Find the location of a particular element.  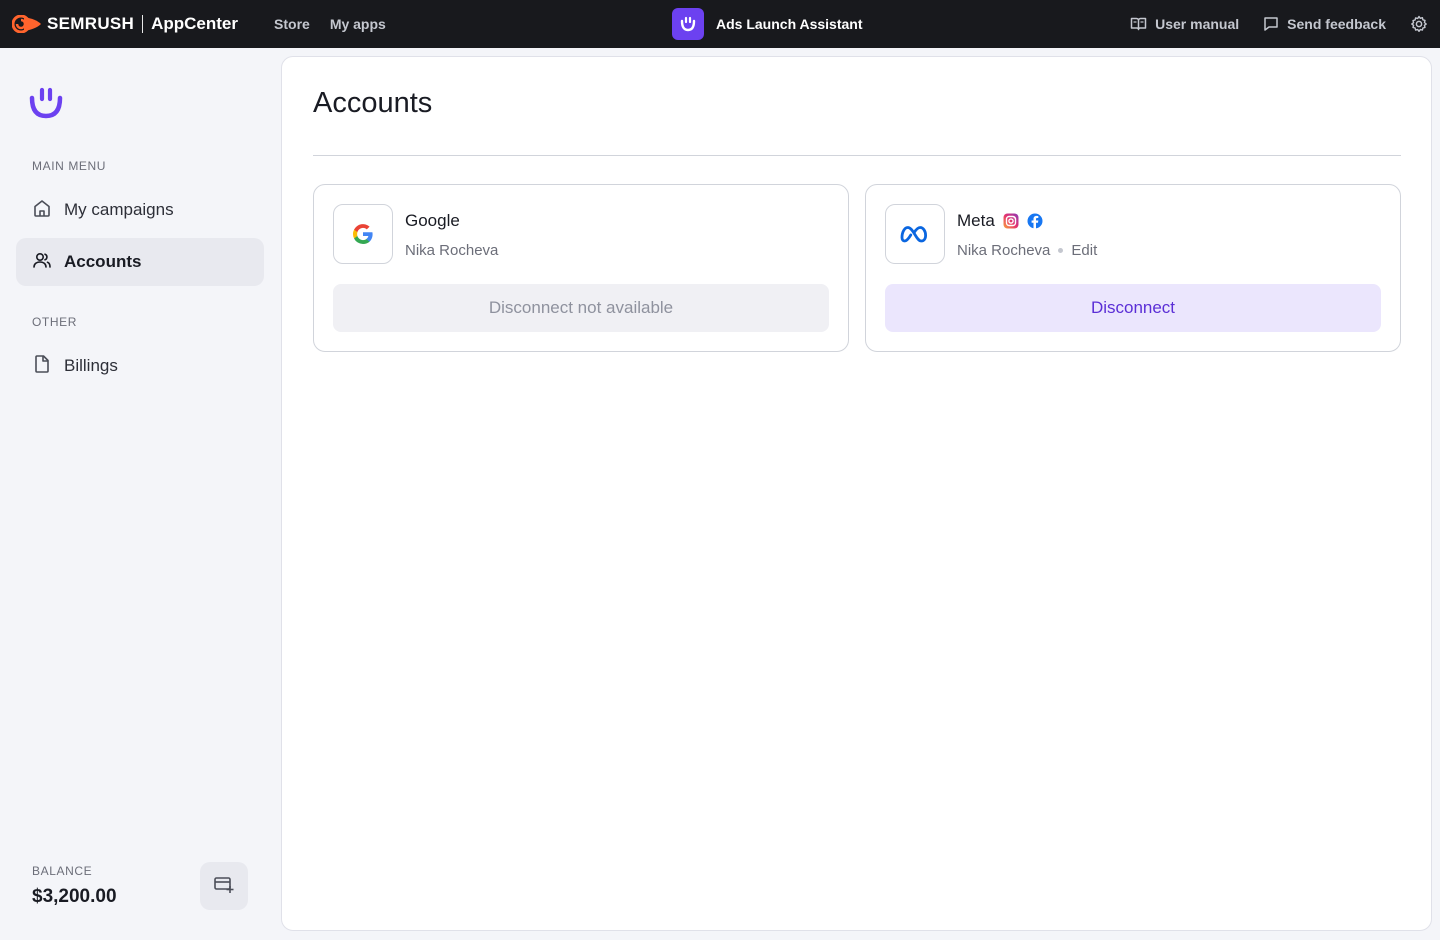

card-add-icon is located at coordinates (224, 886).